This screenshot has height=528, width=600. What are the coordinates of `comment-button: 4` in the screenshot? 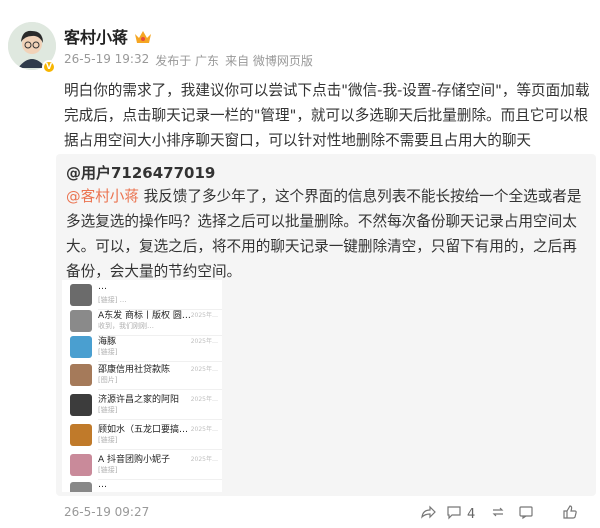 It's located at (460, 514).